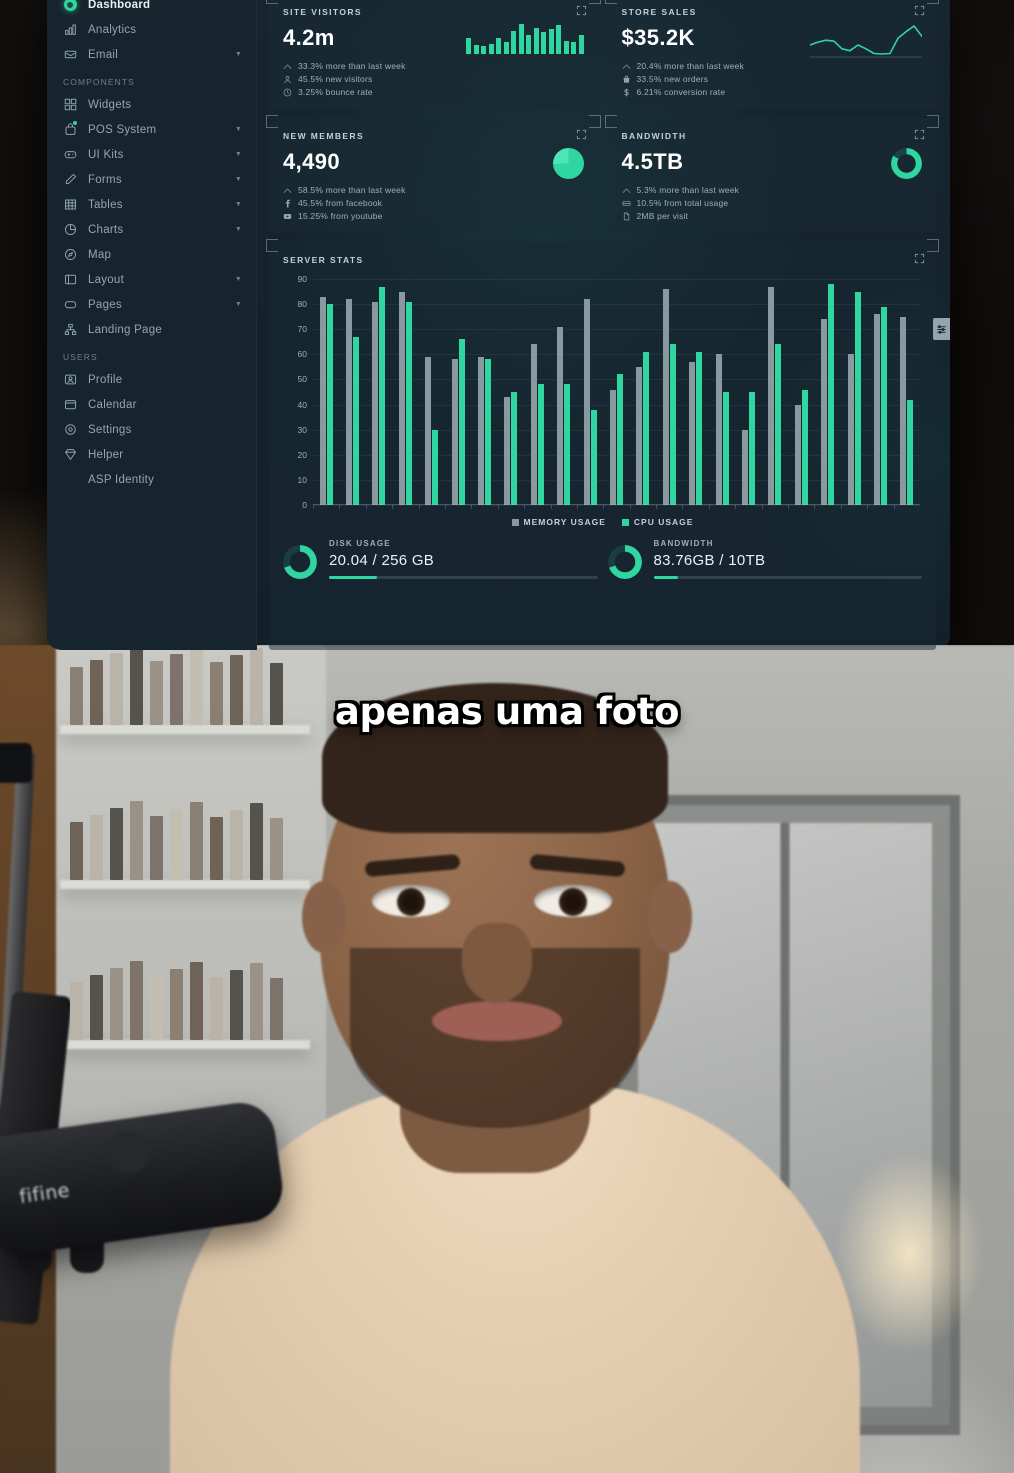 The width and height of the screenshot is (1014, 1473). What do you see at coordinates (709, 560) in the screenshot?
I see `usage-value: 83.76GB / 10TB` at bounding box center [709, 560].